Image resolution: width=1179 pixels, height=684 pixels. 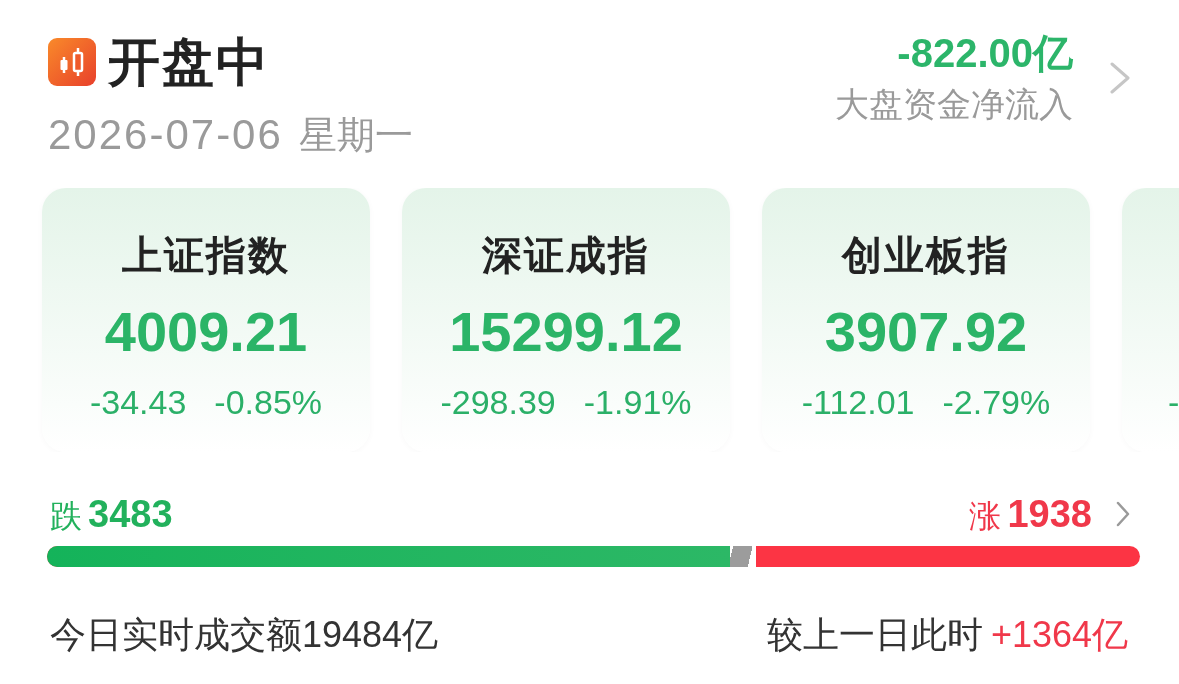 I want to click on market-status-title: 开盘中, so click(x=189, y=62).